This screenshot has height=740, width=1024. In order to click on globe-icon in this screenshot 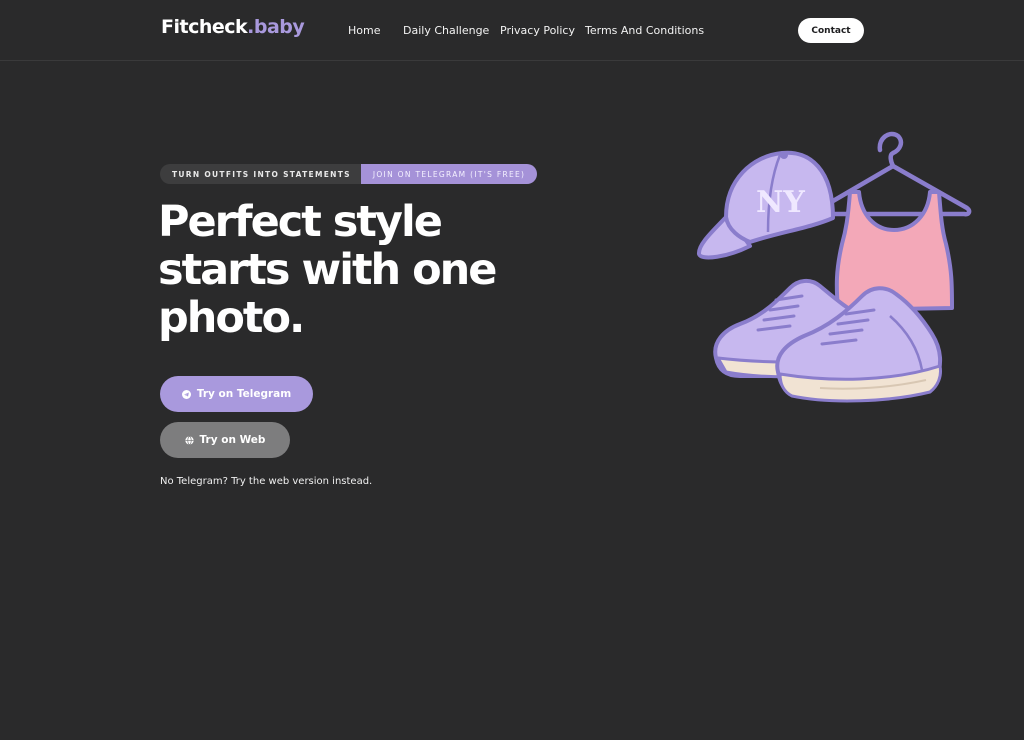, I will do `click(189, 440)`.